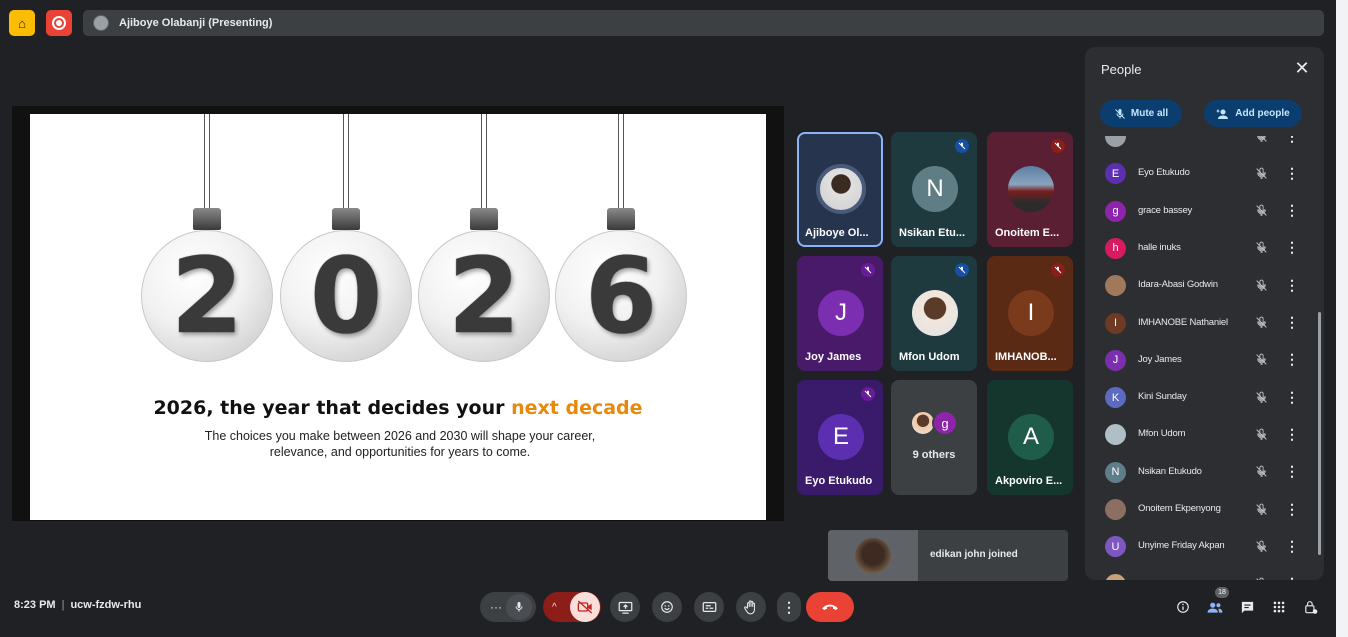 This screenshot has width=1348, height=637. I want to click on meeting-info: 8:23 PM | ucw-fzdw-rhu, so click(78, 605).